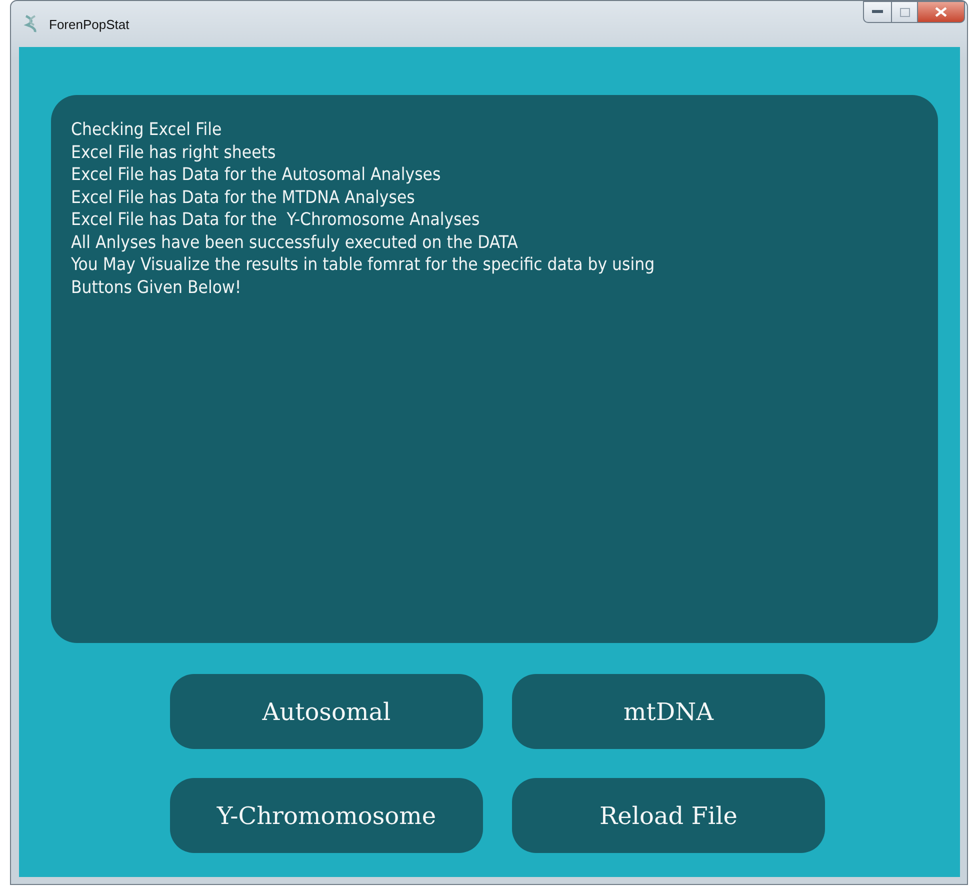 The height and width of the screenshot is (888, 971). I want to click on log-line: You May Visualize the results in table fomrat for the specific data by using, so click(363, 265).